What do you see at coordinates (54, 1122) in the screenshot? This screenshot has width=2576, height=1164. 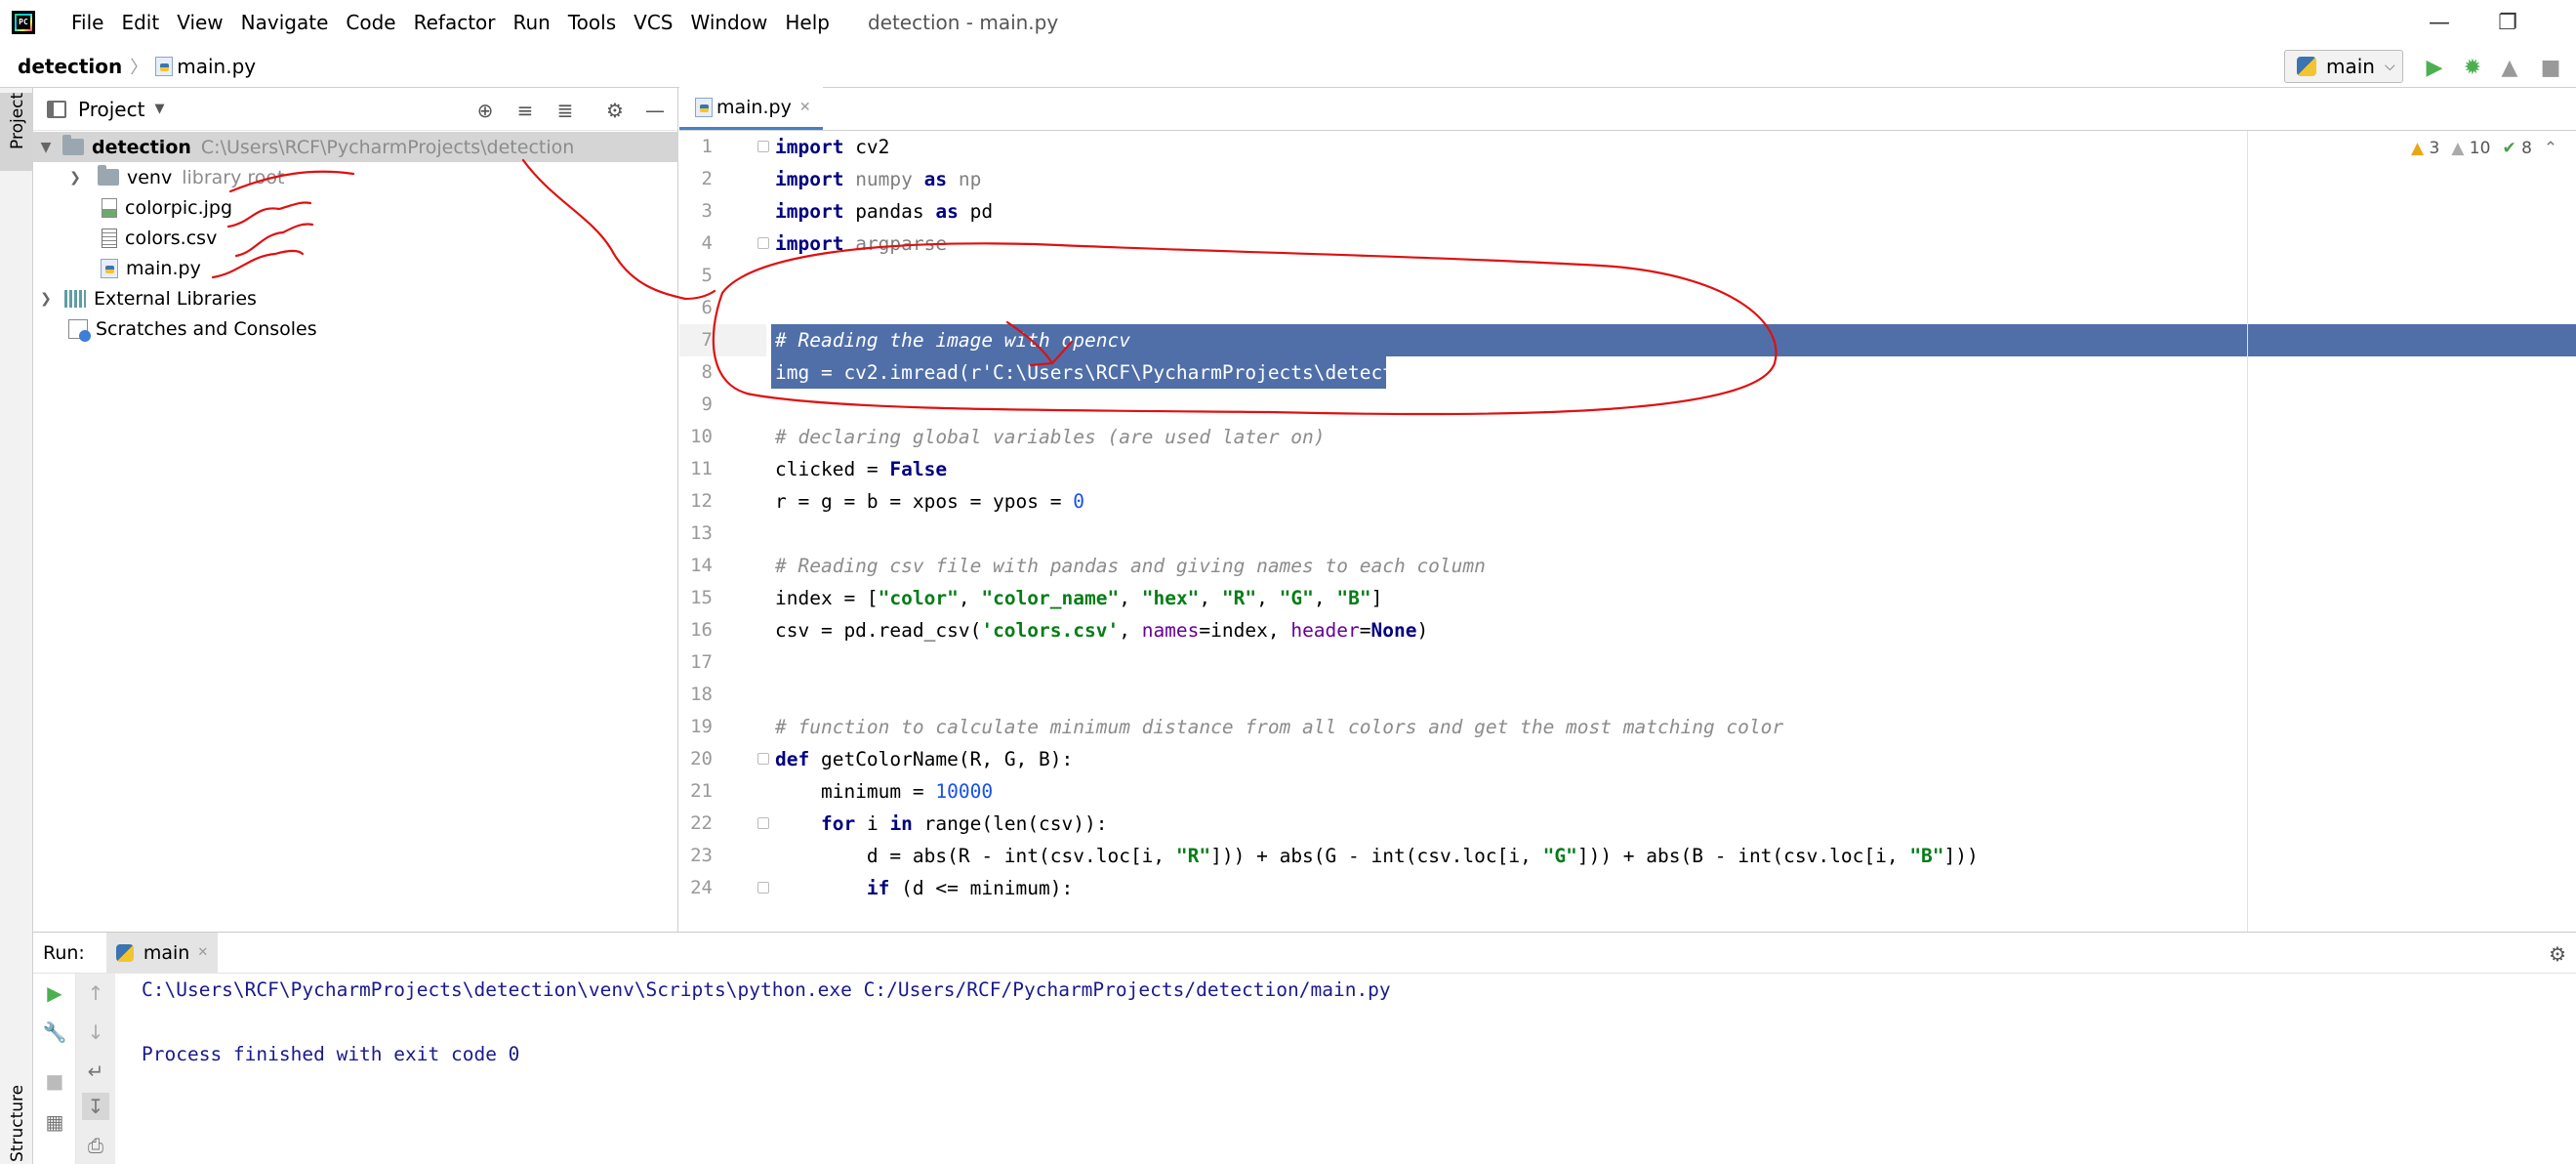 I see `layout-icon: ▦` at bounding box center [54, 1122].